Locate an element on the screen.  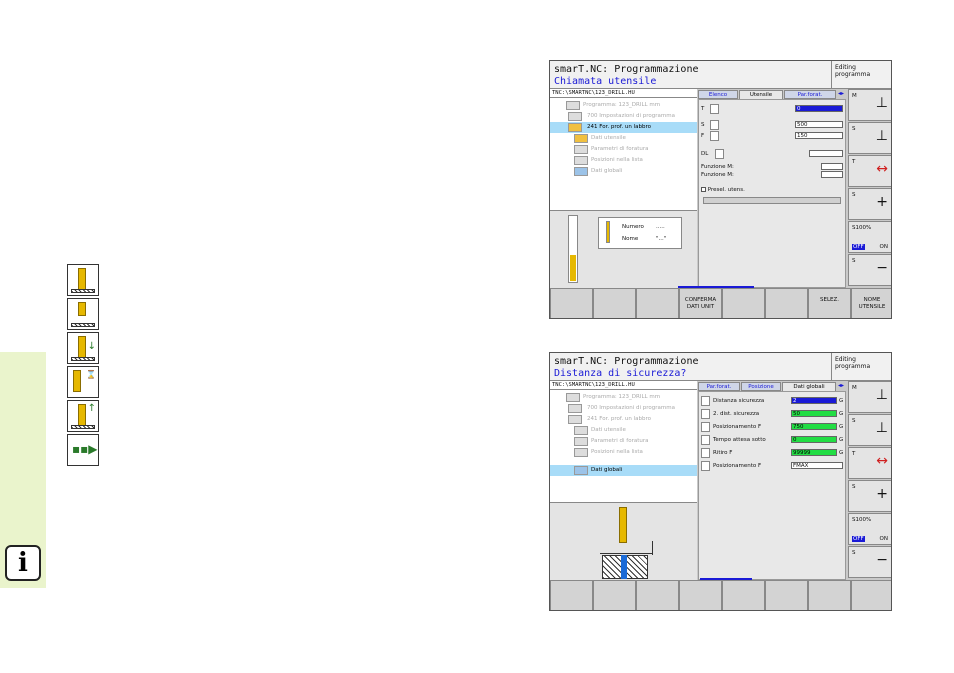
file-path: TNC:\SMARTNC\123_DRILL.HU is located at coordinates (623, 93).